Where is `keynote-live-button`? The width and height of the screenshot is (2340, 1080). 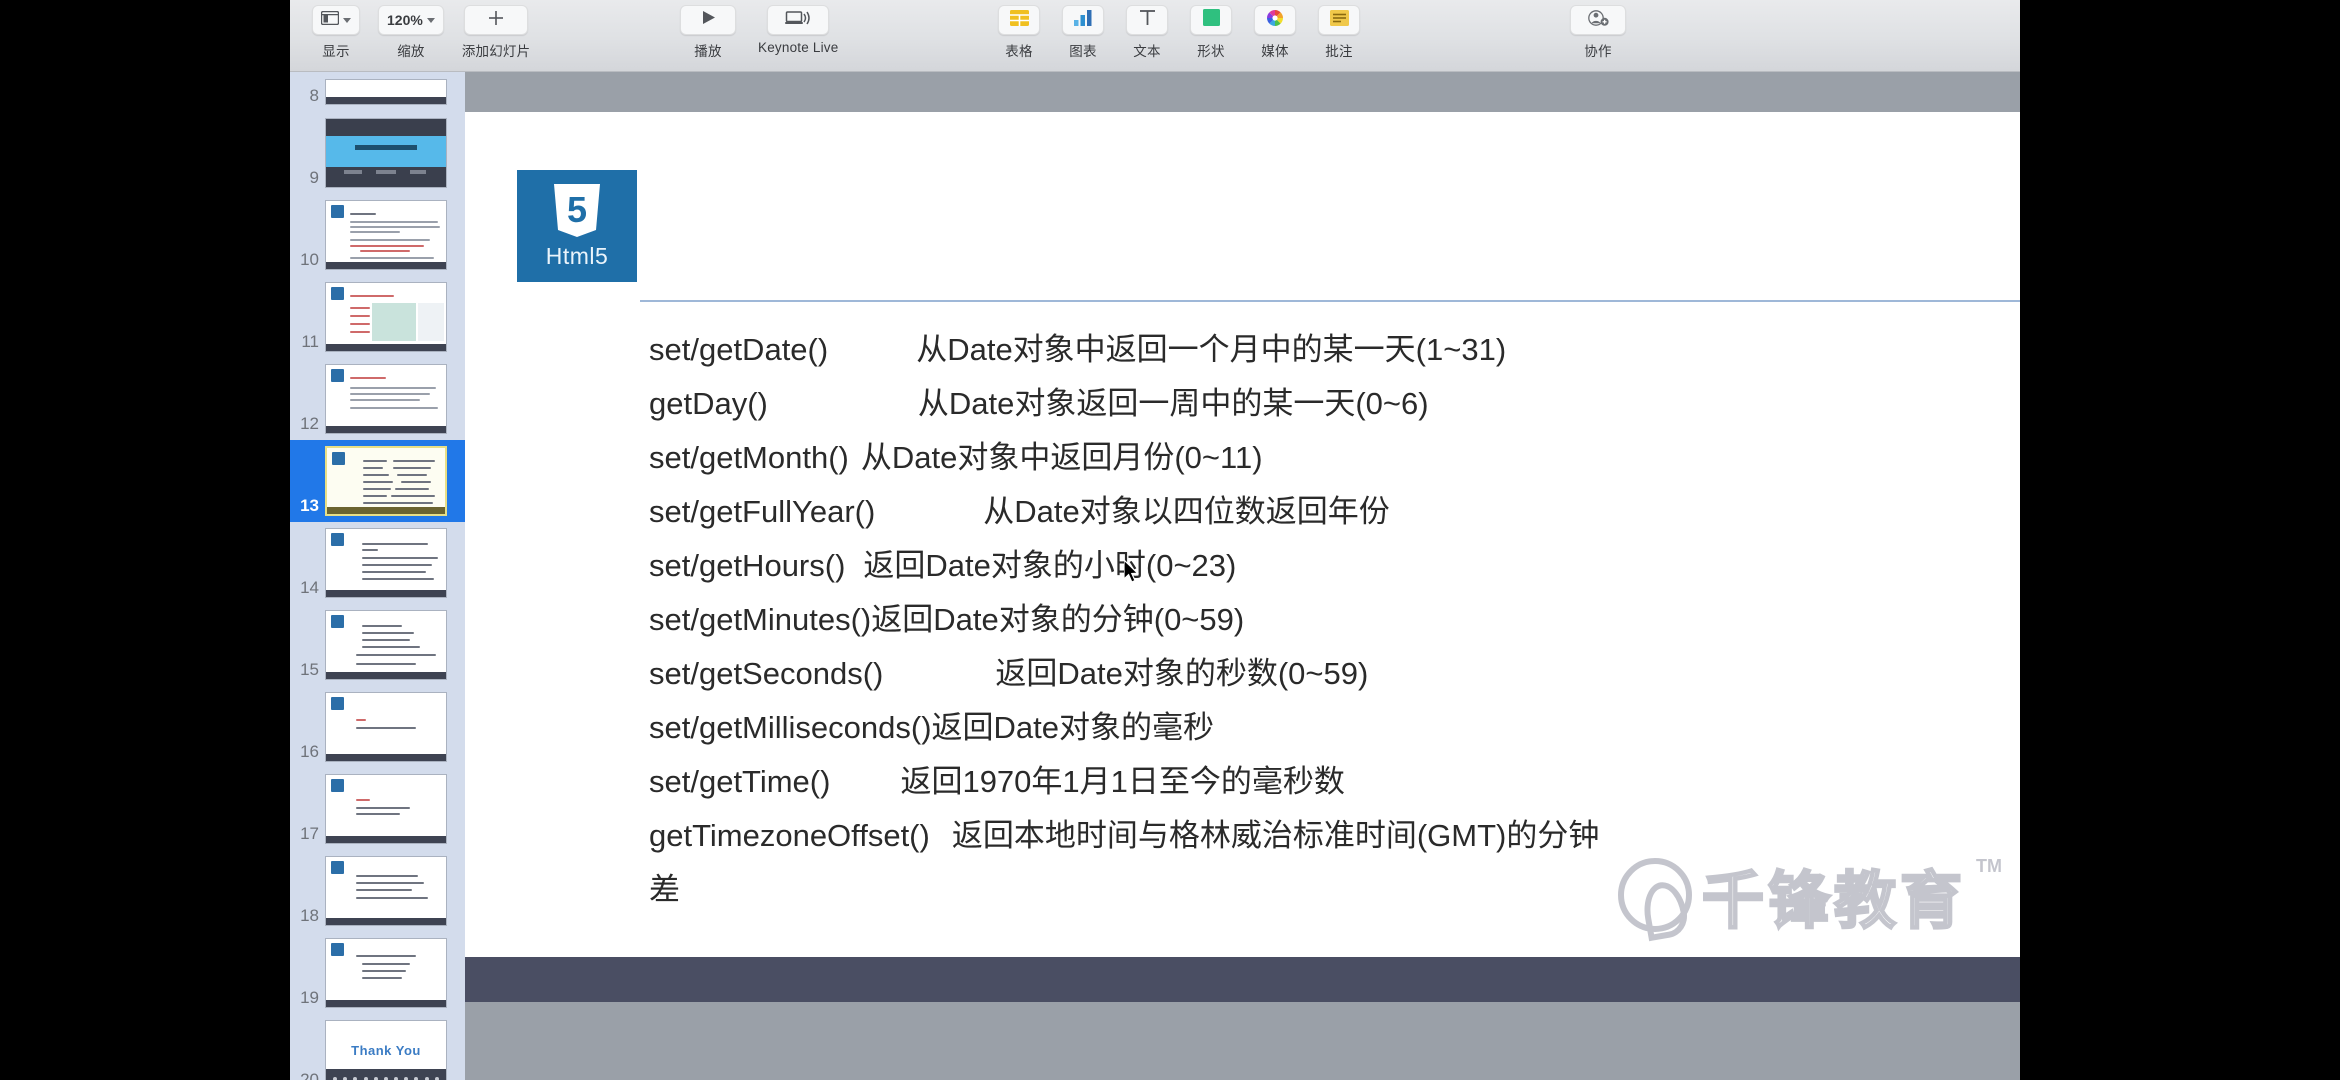
keynote-live-button is located at coordinates (798, 20).